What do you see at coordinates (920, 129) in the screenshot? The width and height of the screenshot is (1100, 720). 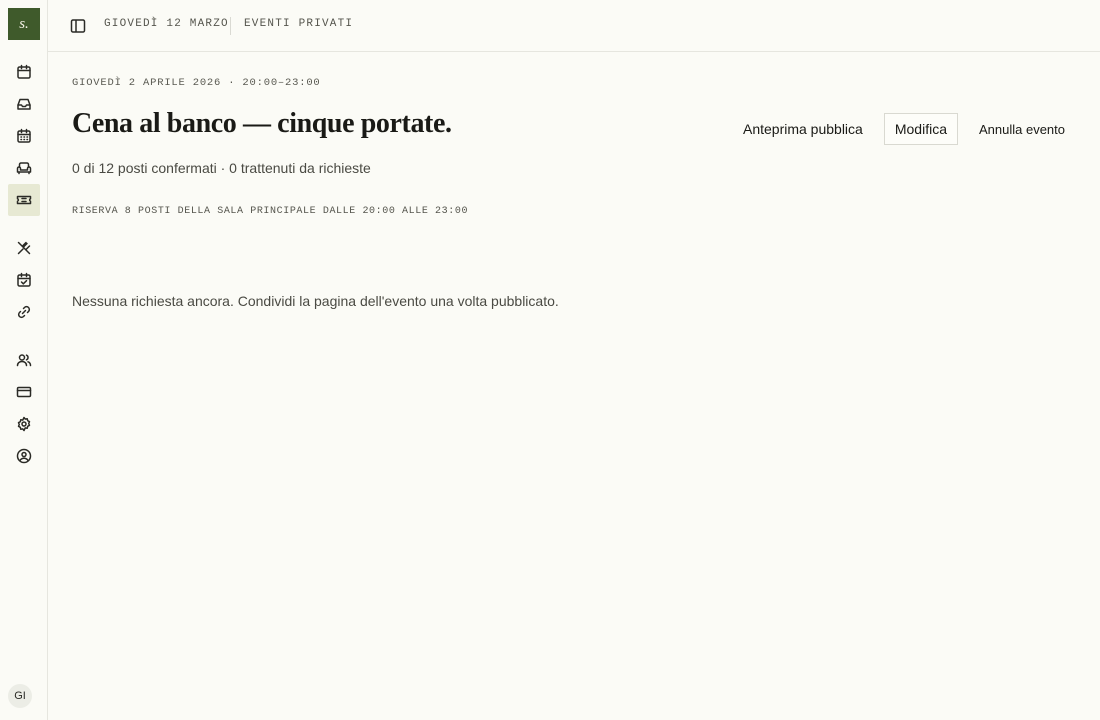 I see `edit-button: Modifica` at bounding box center [920, 129].